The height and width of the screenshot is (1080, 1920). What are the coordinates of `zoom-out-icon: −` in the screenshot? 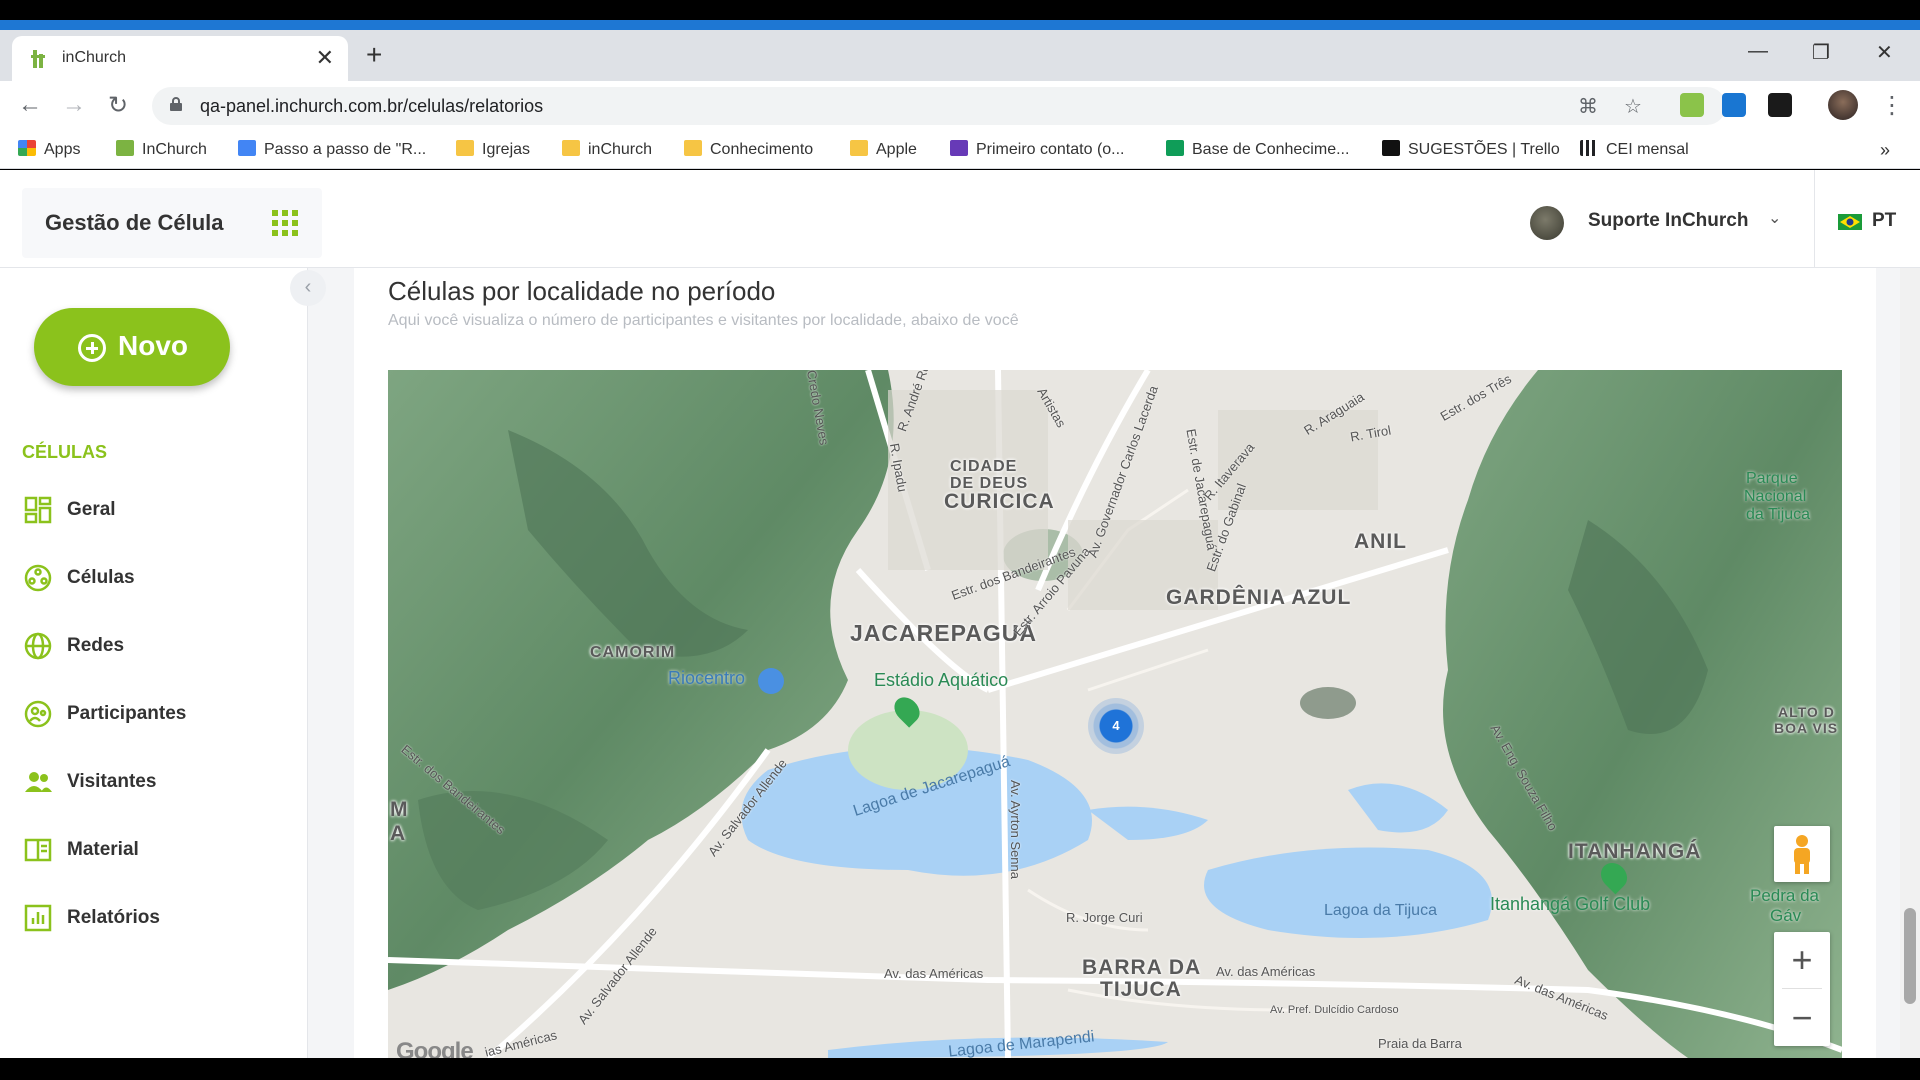 It's located at (1802, 1018).